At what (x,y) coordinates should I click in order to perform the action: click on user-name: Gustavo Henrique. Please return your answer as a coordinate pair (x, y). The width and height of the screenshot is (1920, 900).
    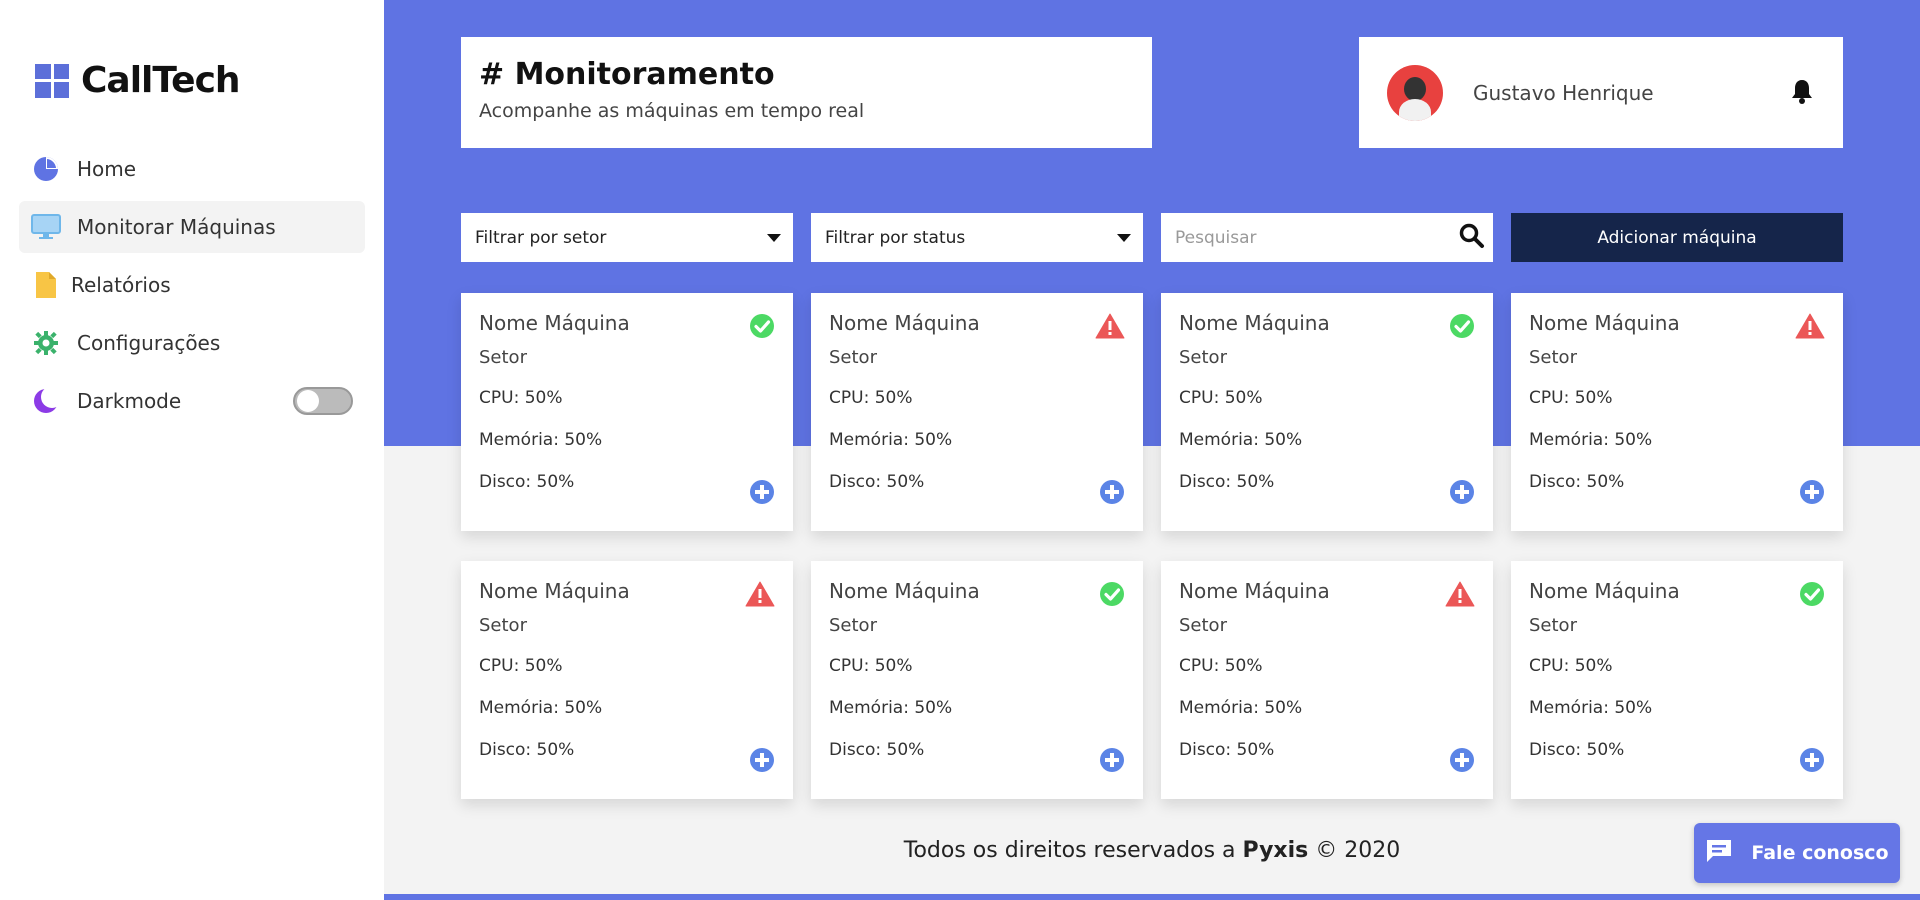
    Looking at the image, I should click on (1563, 92).